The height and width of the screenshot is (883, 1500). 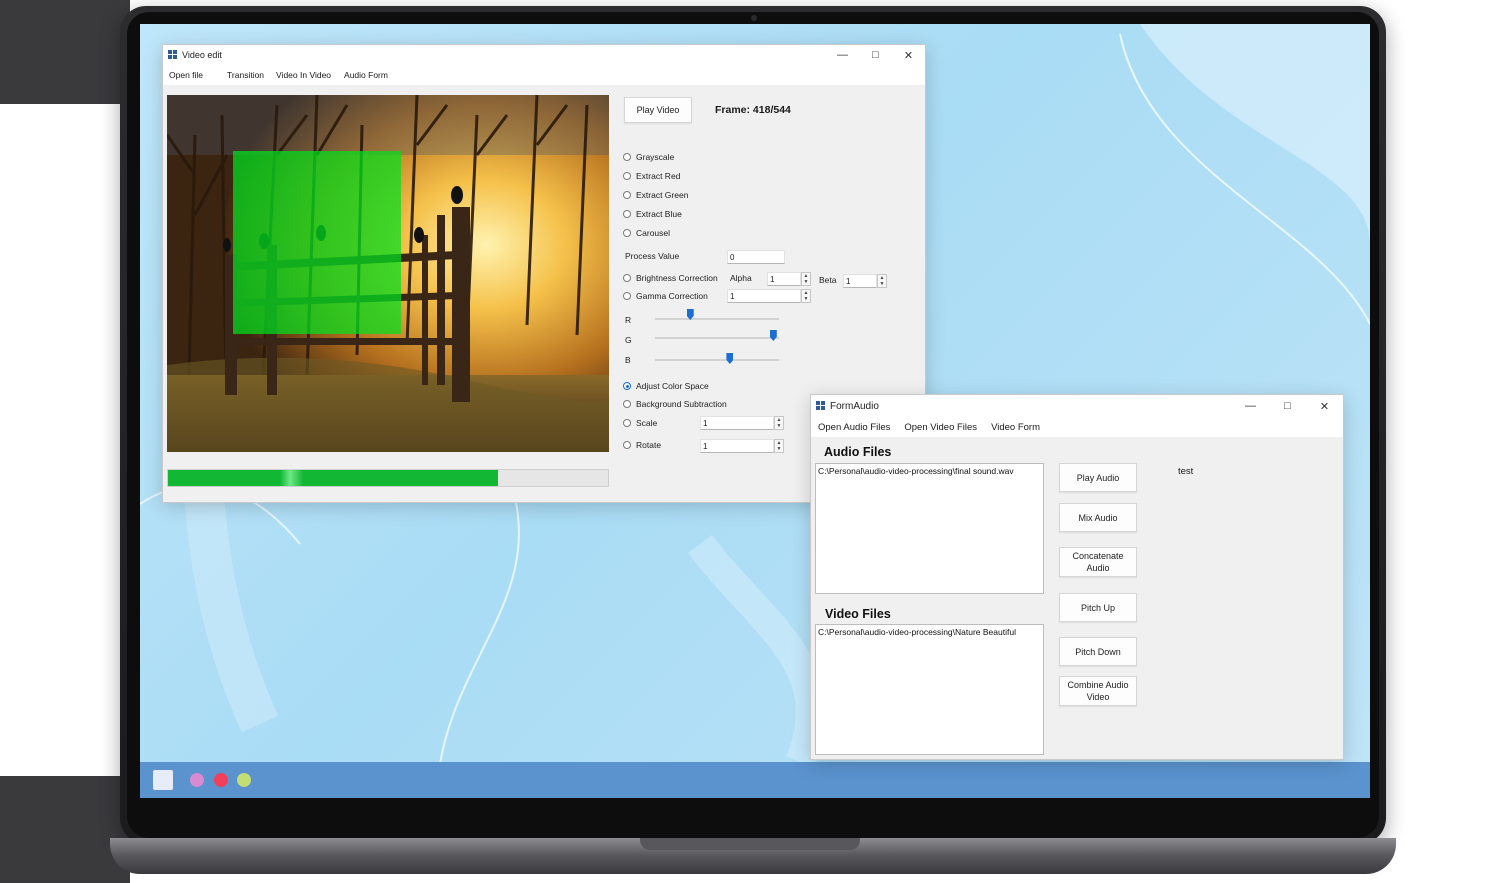 I want to click on video-files-title: Video Files, so click(x=858, y=614).